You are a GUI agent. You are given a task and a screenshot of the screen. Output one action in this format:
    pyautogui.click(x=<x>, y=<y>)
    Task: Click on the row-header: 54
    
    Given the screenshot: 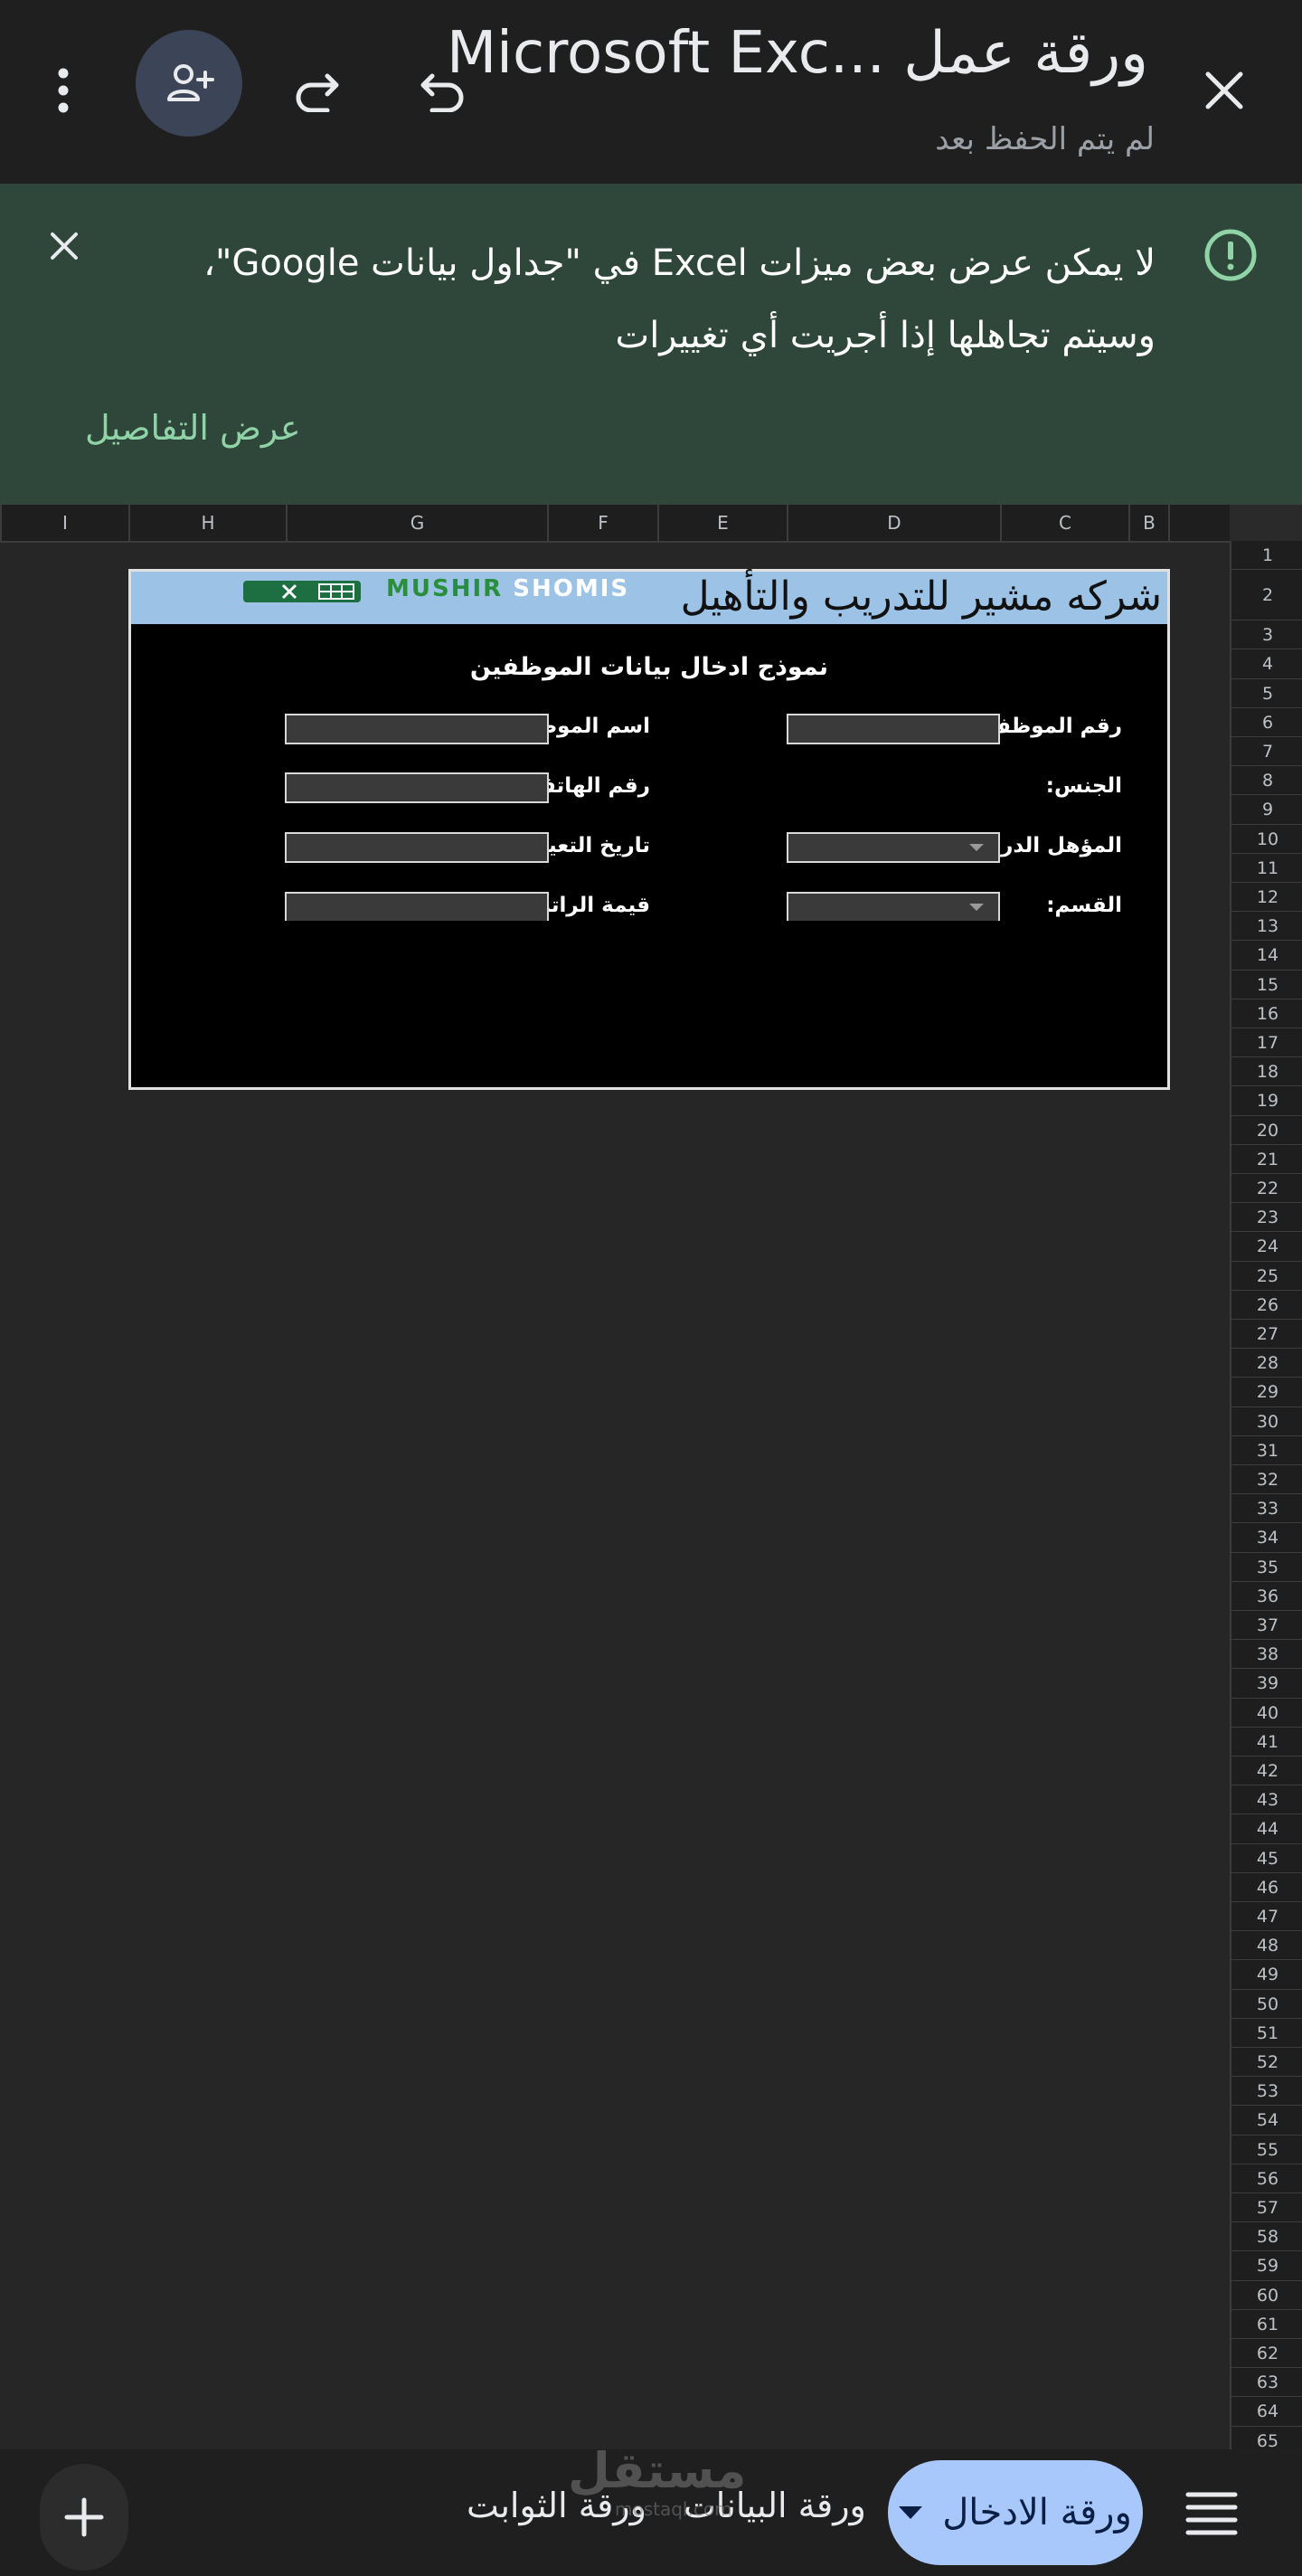 What is the action you would take?
    pyautogui.click(x=1267, y=2121)
    